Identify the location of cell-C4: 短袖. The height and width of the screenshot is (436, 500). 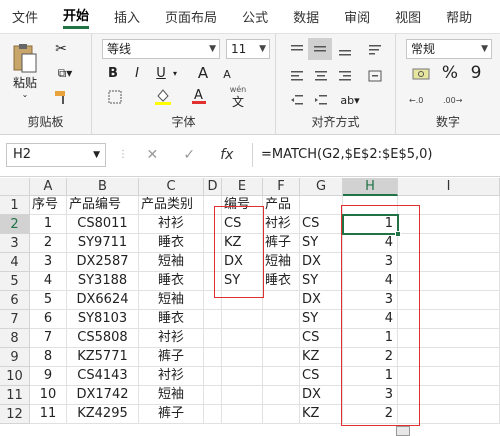
(171, 262).